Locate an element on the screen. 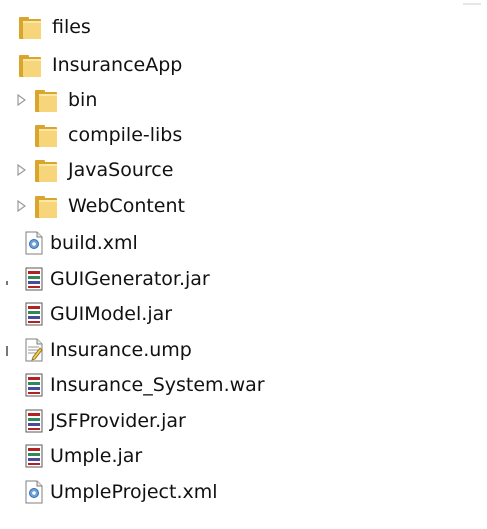  tree-item-guigenerator-jar: GUIGenerator.jar is located at coordinates (117, 279).